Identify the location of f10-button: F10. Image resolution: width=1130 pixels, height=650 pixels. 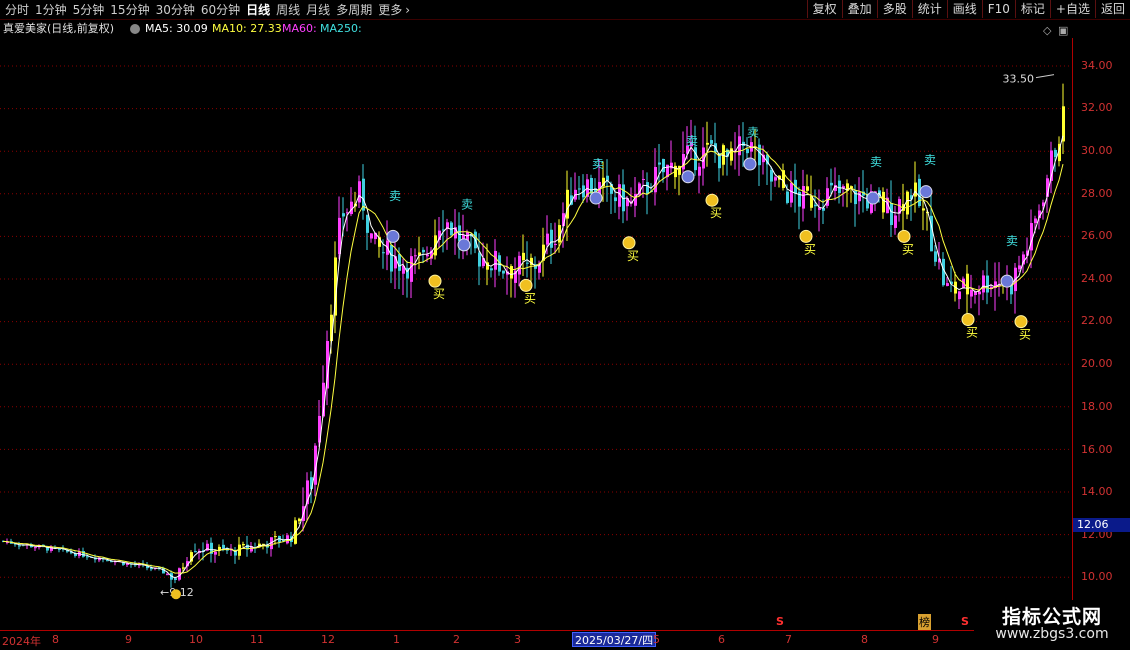
(998, 9).